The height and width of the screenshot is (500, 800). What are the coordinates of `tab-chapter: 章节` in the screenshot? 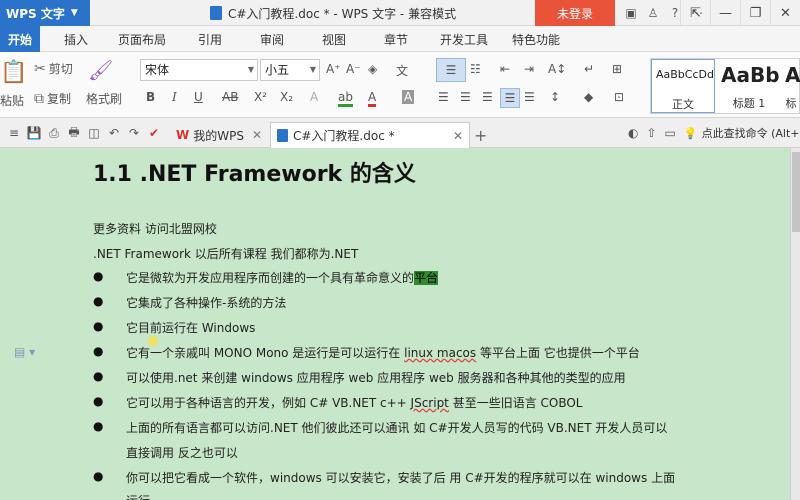 It's located at (396, 39).